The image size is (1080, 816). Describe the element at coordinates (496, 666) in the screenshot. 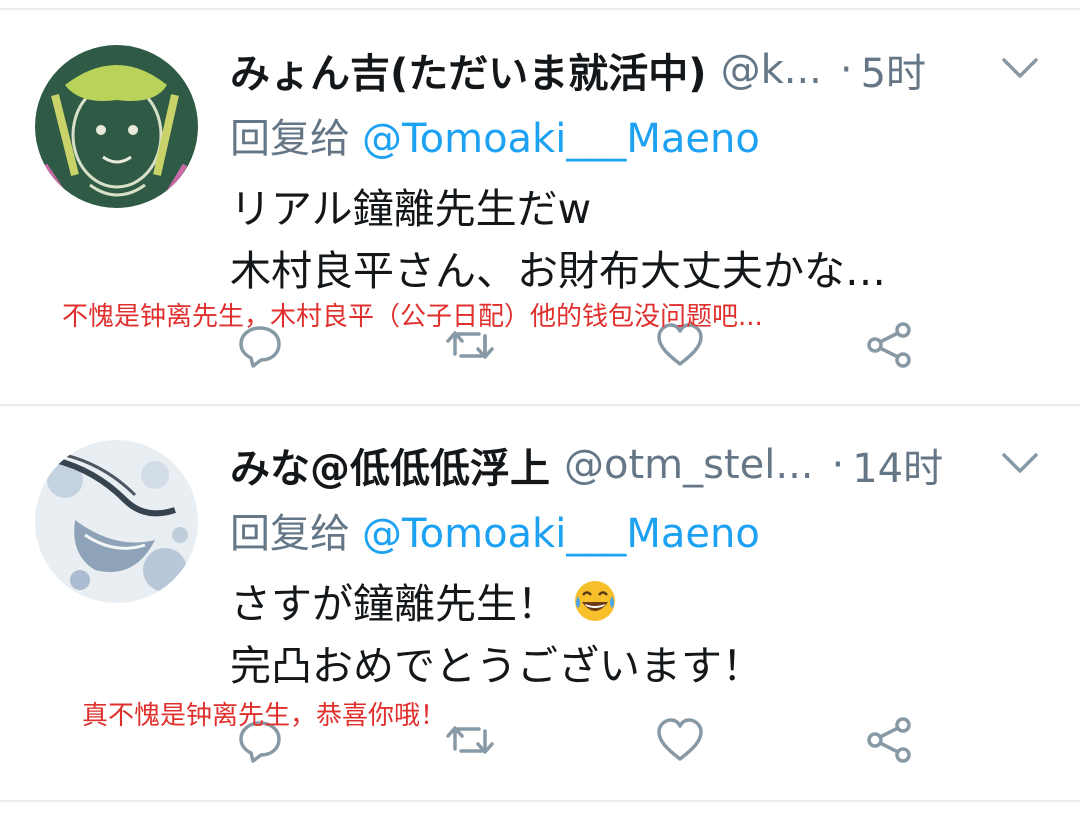

I see `tweet-text-line: 完凸おめでとうございます！` at that location.